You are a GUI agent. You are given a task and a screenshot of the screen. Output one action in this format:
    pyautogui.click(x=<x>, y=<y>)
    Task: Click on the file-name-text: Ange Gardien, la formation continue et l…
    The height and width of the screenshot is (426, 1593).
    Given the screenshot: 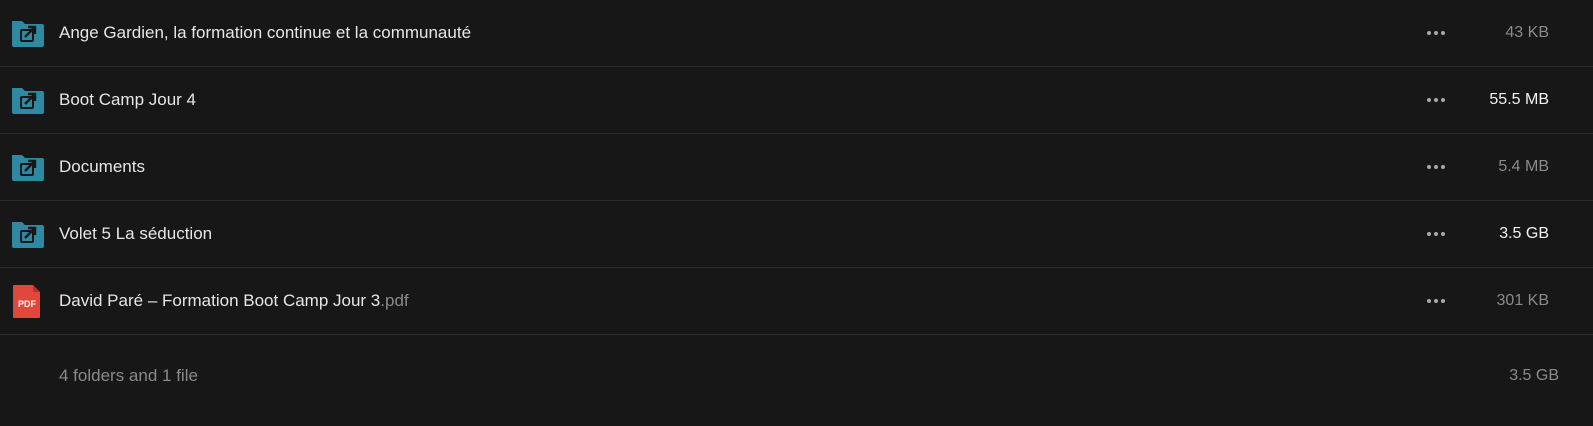 What is the action you would take?
    pyautogui.click(x=265, y=32)
    